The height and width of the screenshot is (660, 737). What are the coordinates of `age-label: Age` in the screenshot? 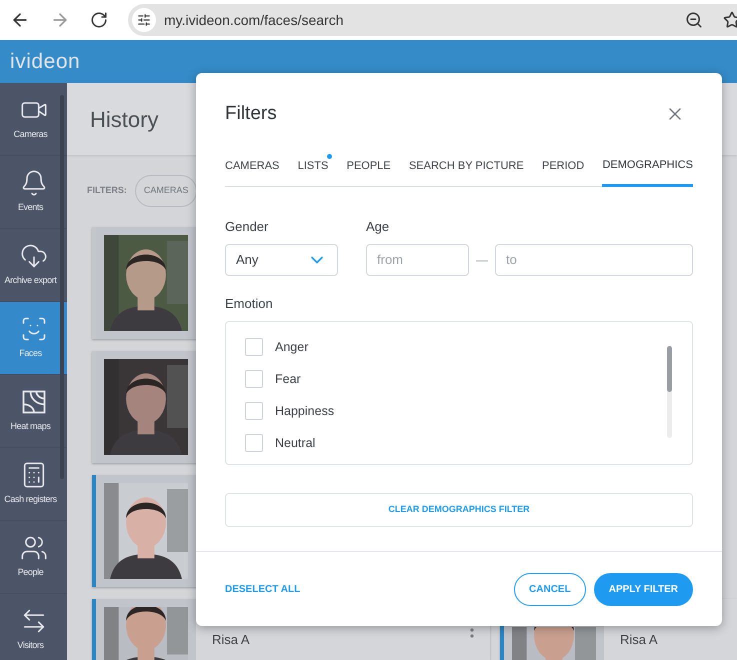 It's located at (378, 227).